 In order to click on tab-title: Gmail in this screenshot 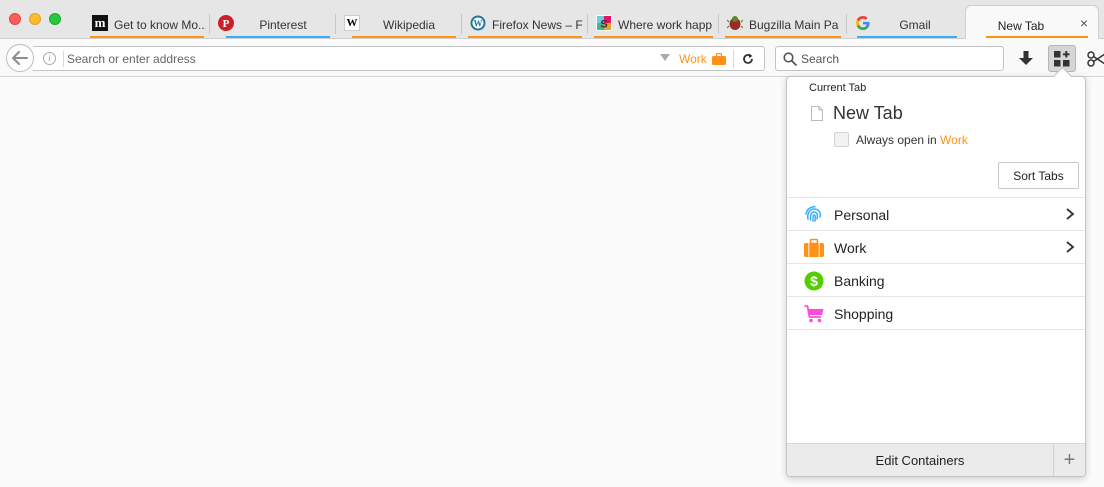, I will do `click(915, 25)`.